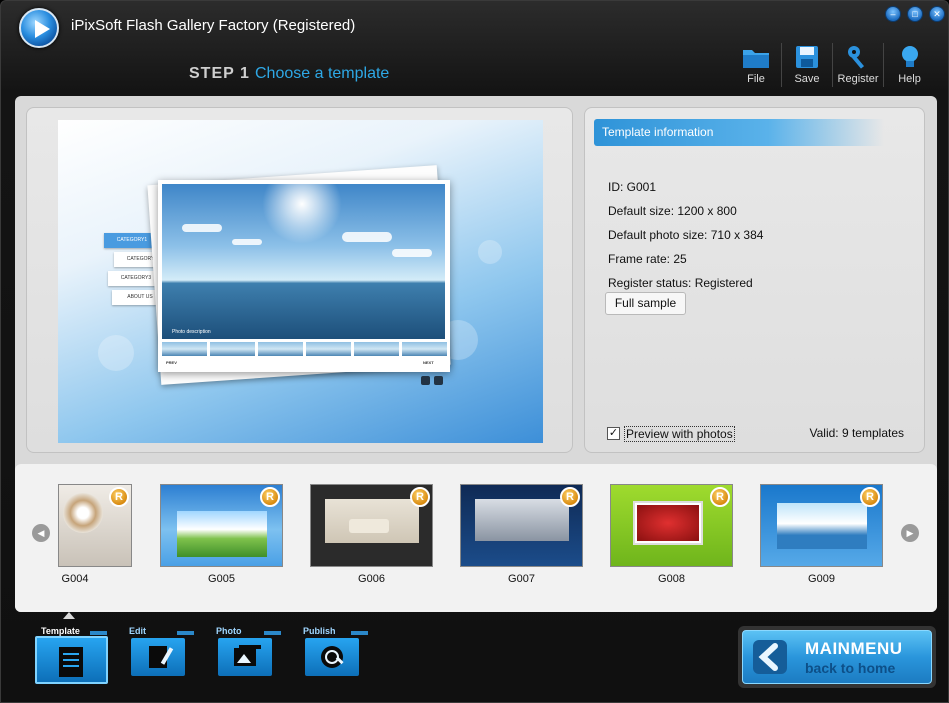  I want to click on tab-template: Template, so click(71, 654).